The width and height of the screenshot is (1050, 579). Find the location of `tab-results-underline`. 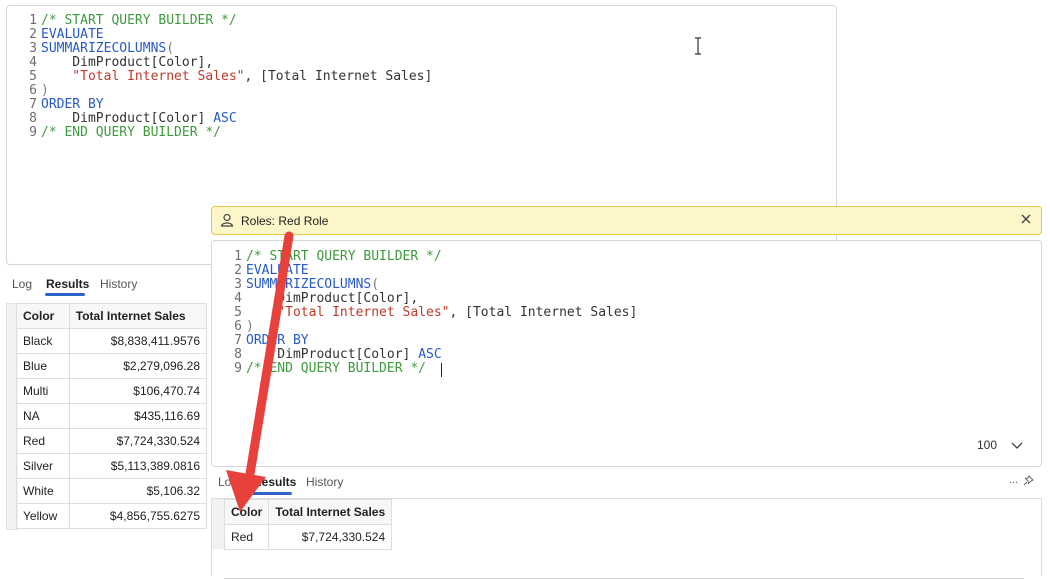

tab-results-underline is located at coordinates (272, 493).